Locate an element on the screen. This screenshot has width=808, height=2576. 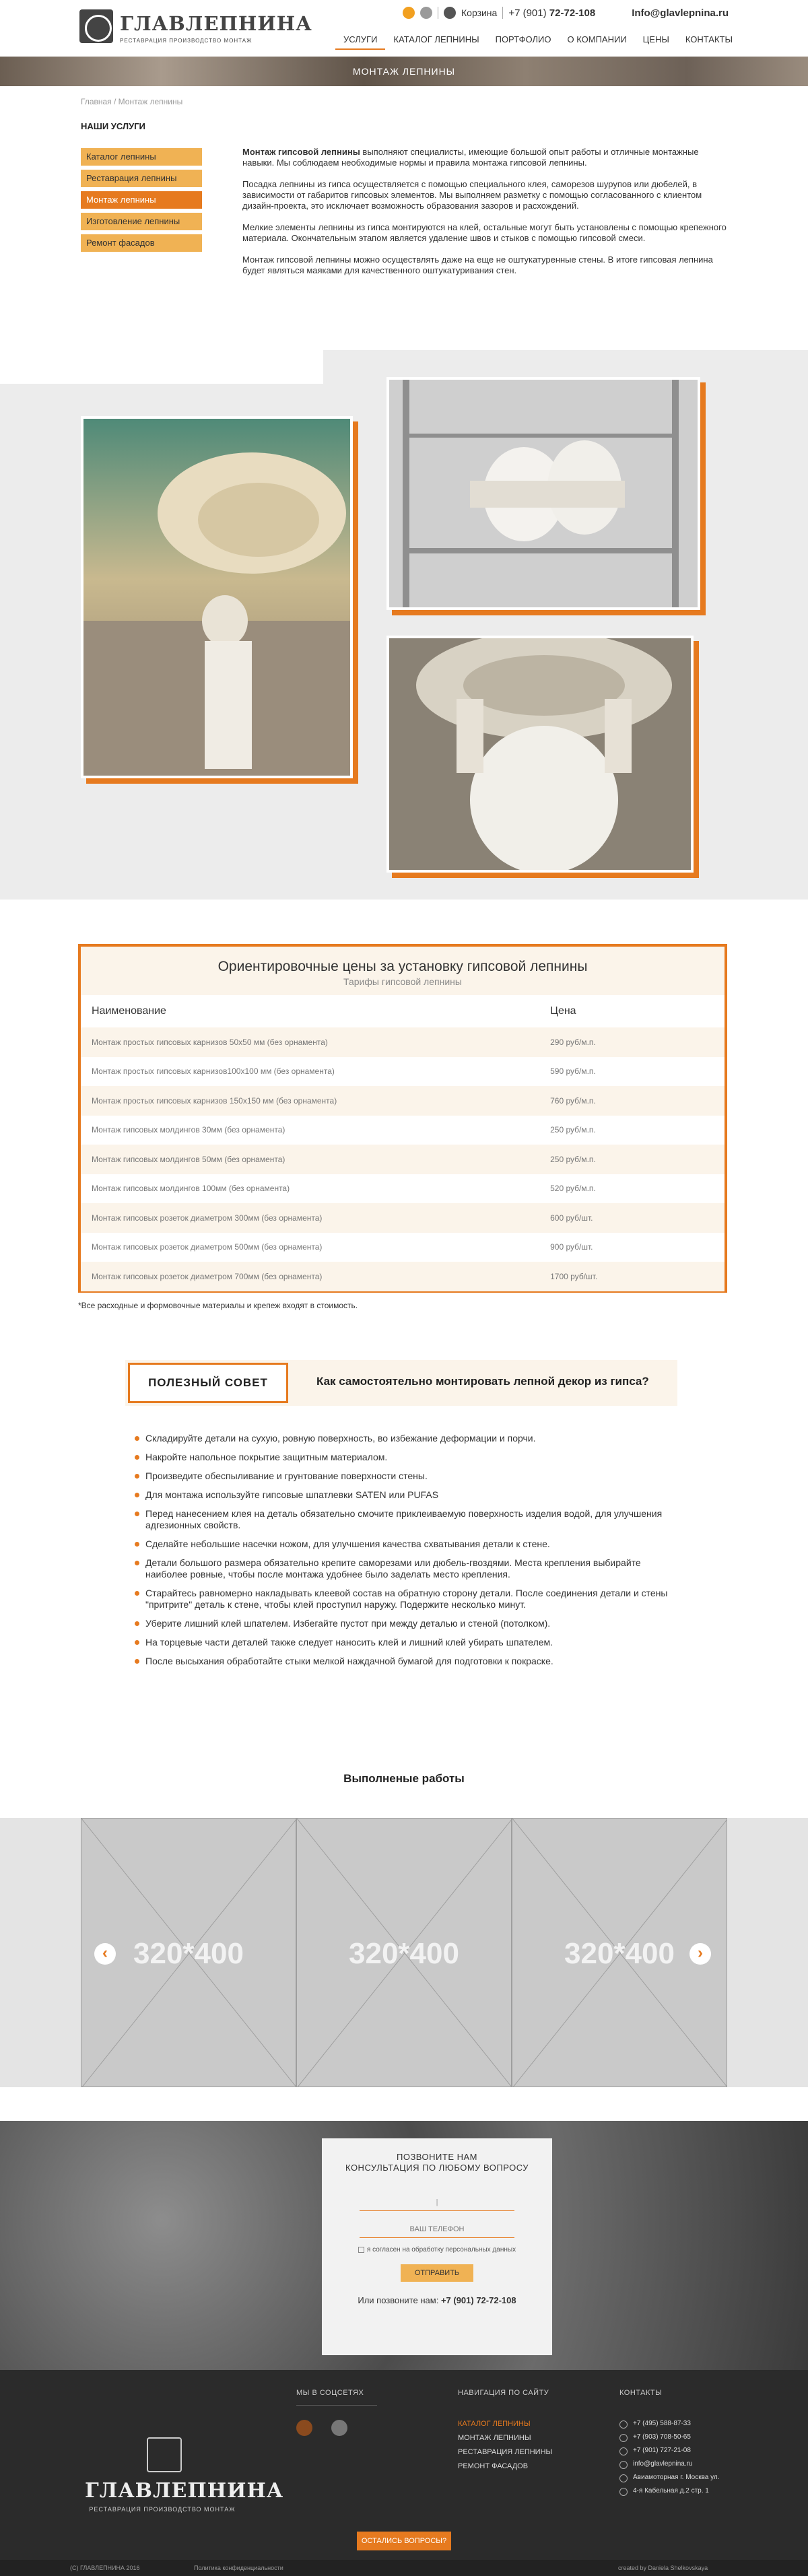
nav-item-services: УСЛУГИ is located at coordinates (360, 40).